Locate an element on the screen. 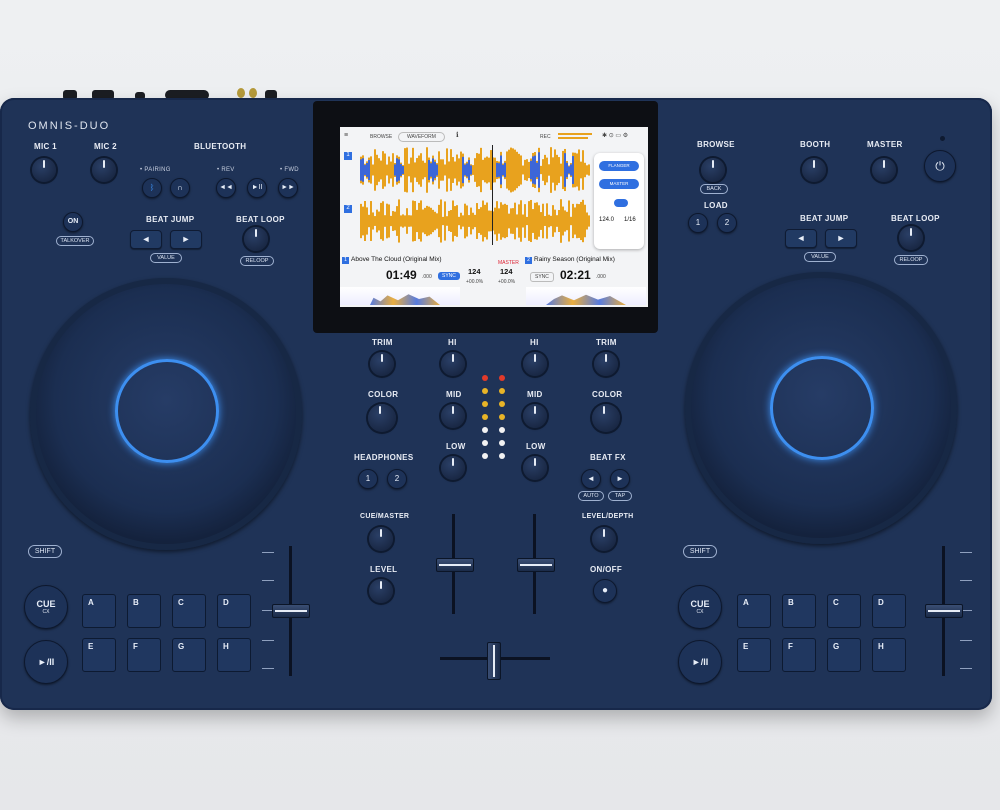 This screenshot has width=1000, height=810. fx-panel: FLANGER MASTER 124.0 1/16 is located at coordinates (619, 201).